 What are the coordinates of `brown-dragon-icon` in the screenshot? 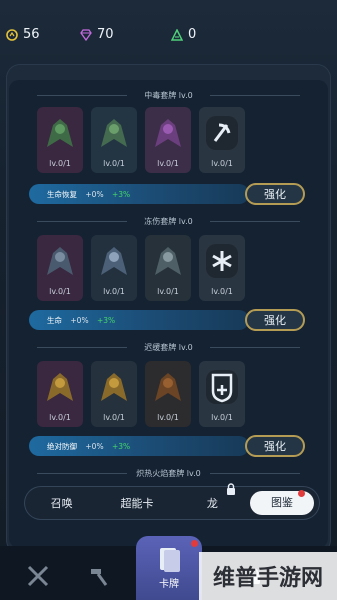 It's located at (168, 387).